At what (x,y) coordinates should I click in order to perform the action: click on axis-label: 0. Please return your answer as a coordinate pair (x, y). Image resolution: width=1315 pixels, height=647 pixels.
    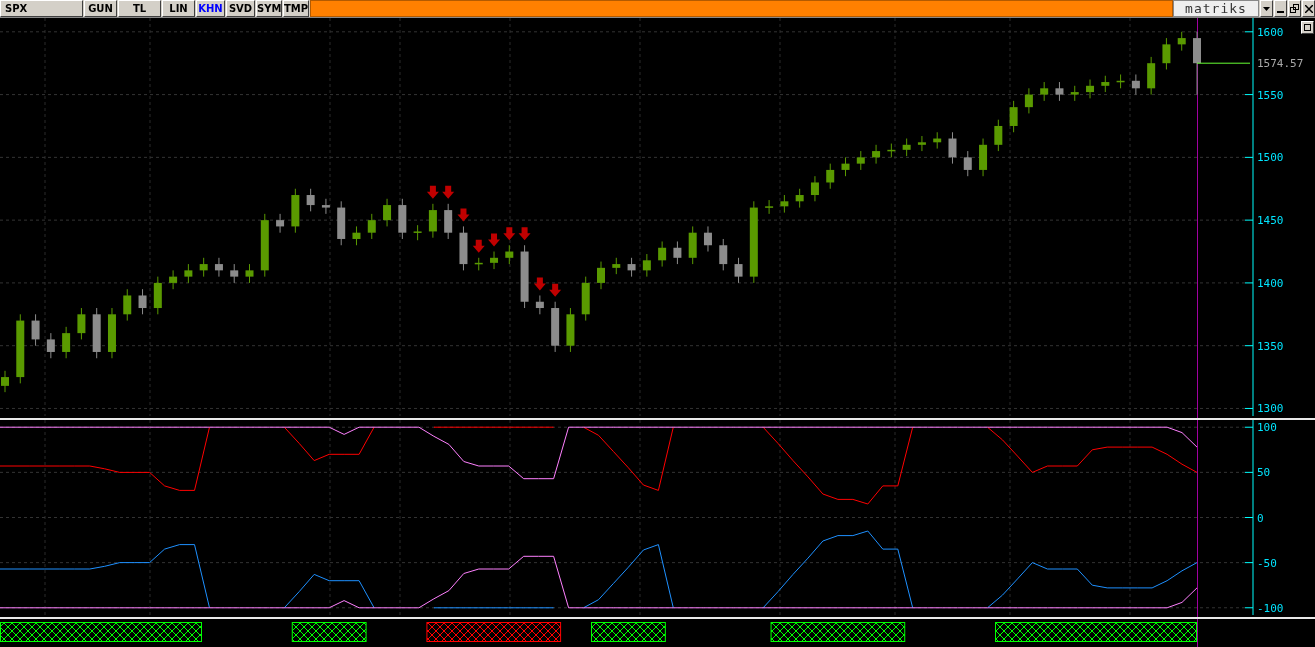
    Looking at the image, I should click on (1260, 518).